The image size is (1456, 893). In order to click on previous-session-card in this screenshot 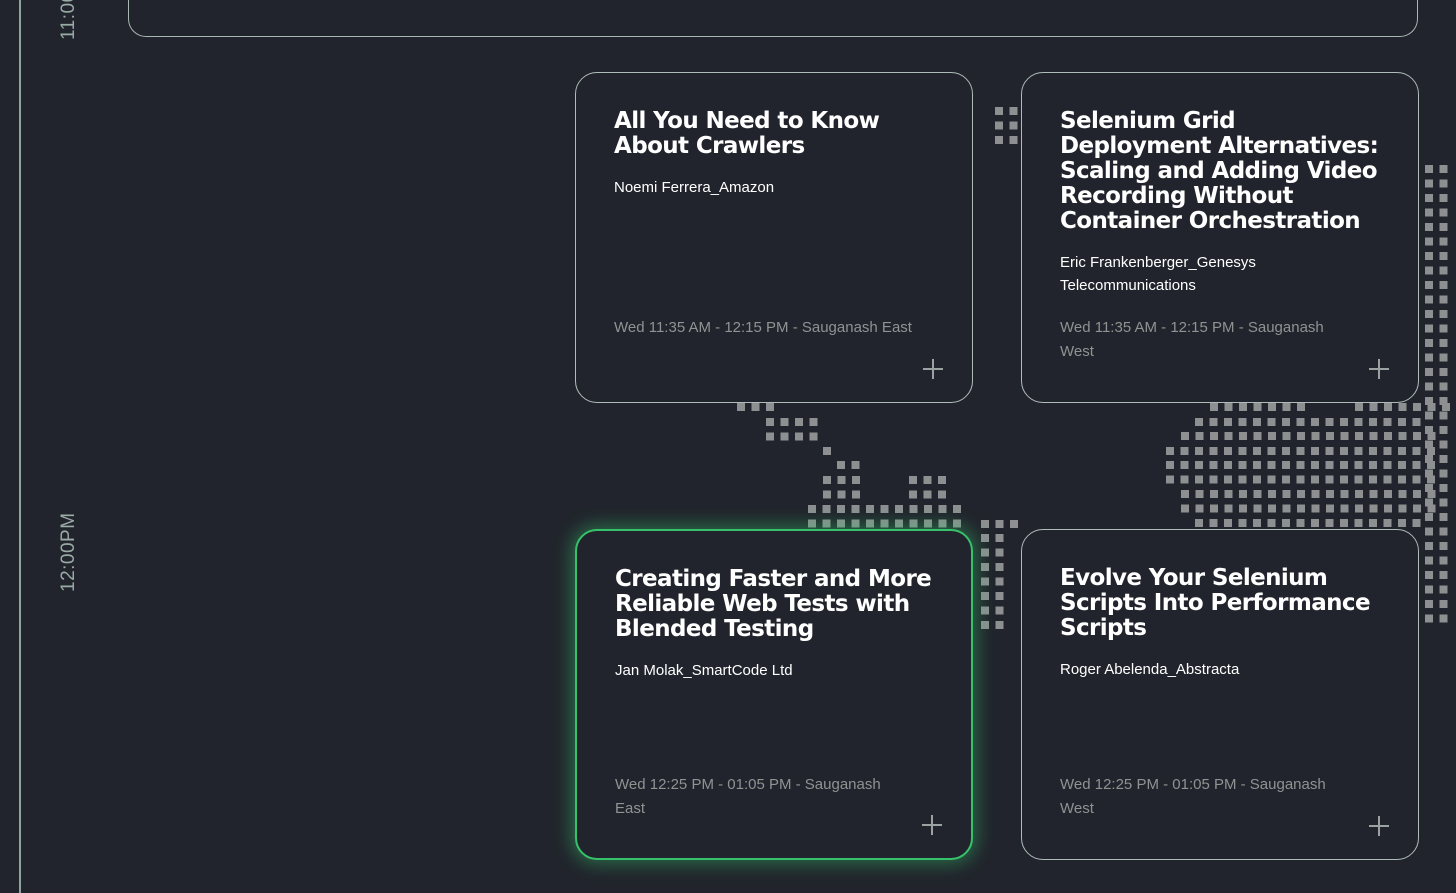, I will do `click(773, 18)`.